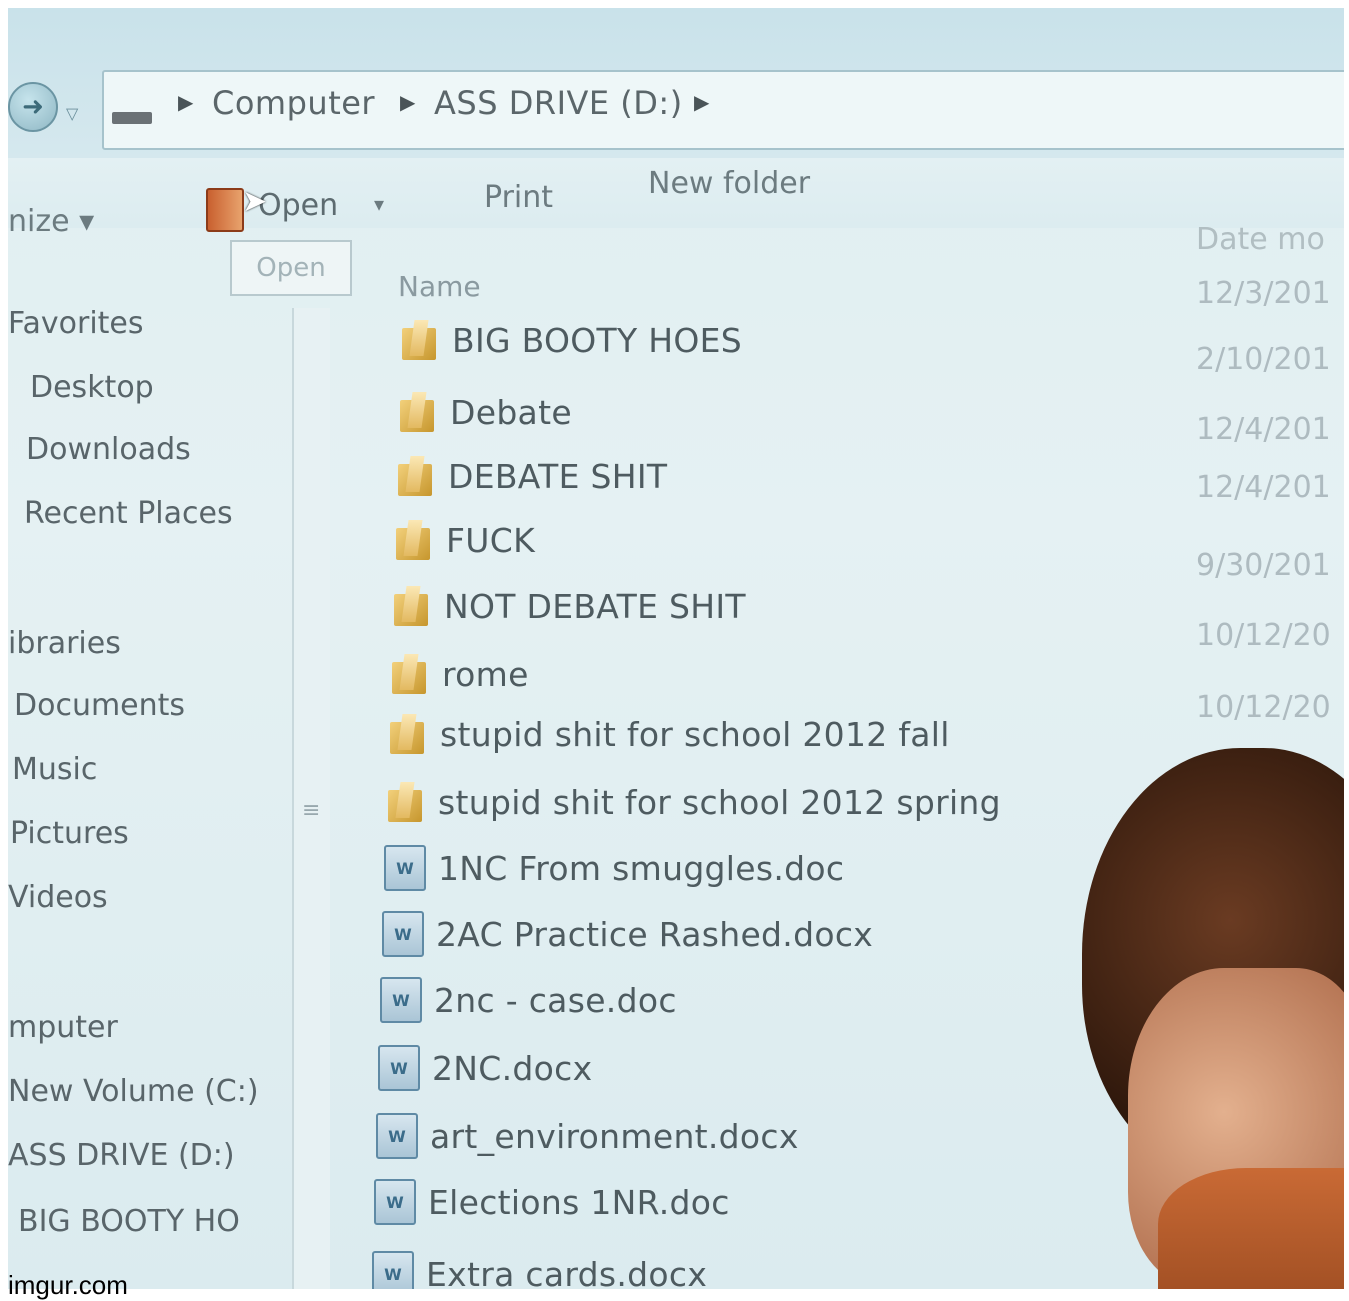 The height and width of the screenshot is (1301, 1349). I want to click on nav-documents: Documents, so click(99, 705).